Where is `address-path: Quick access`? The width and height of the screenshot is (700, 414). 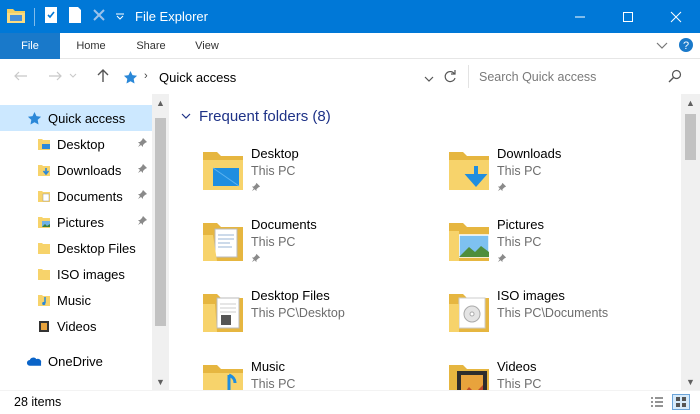 address-path: Quick access is located at coordinates (198, 77).